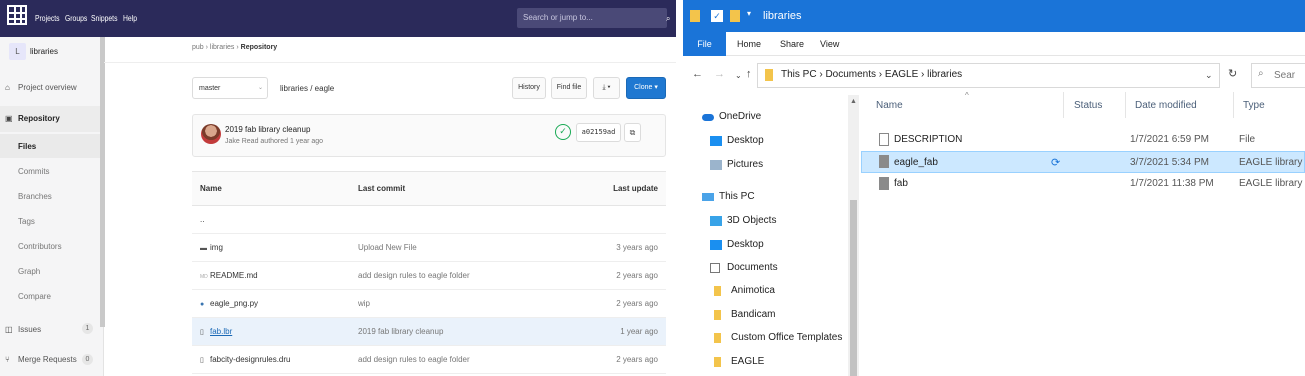  I want to click on nav-item-desktop: Desktop, so click(737, 140).